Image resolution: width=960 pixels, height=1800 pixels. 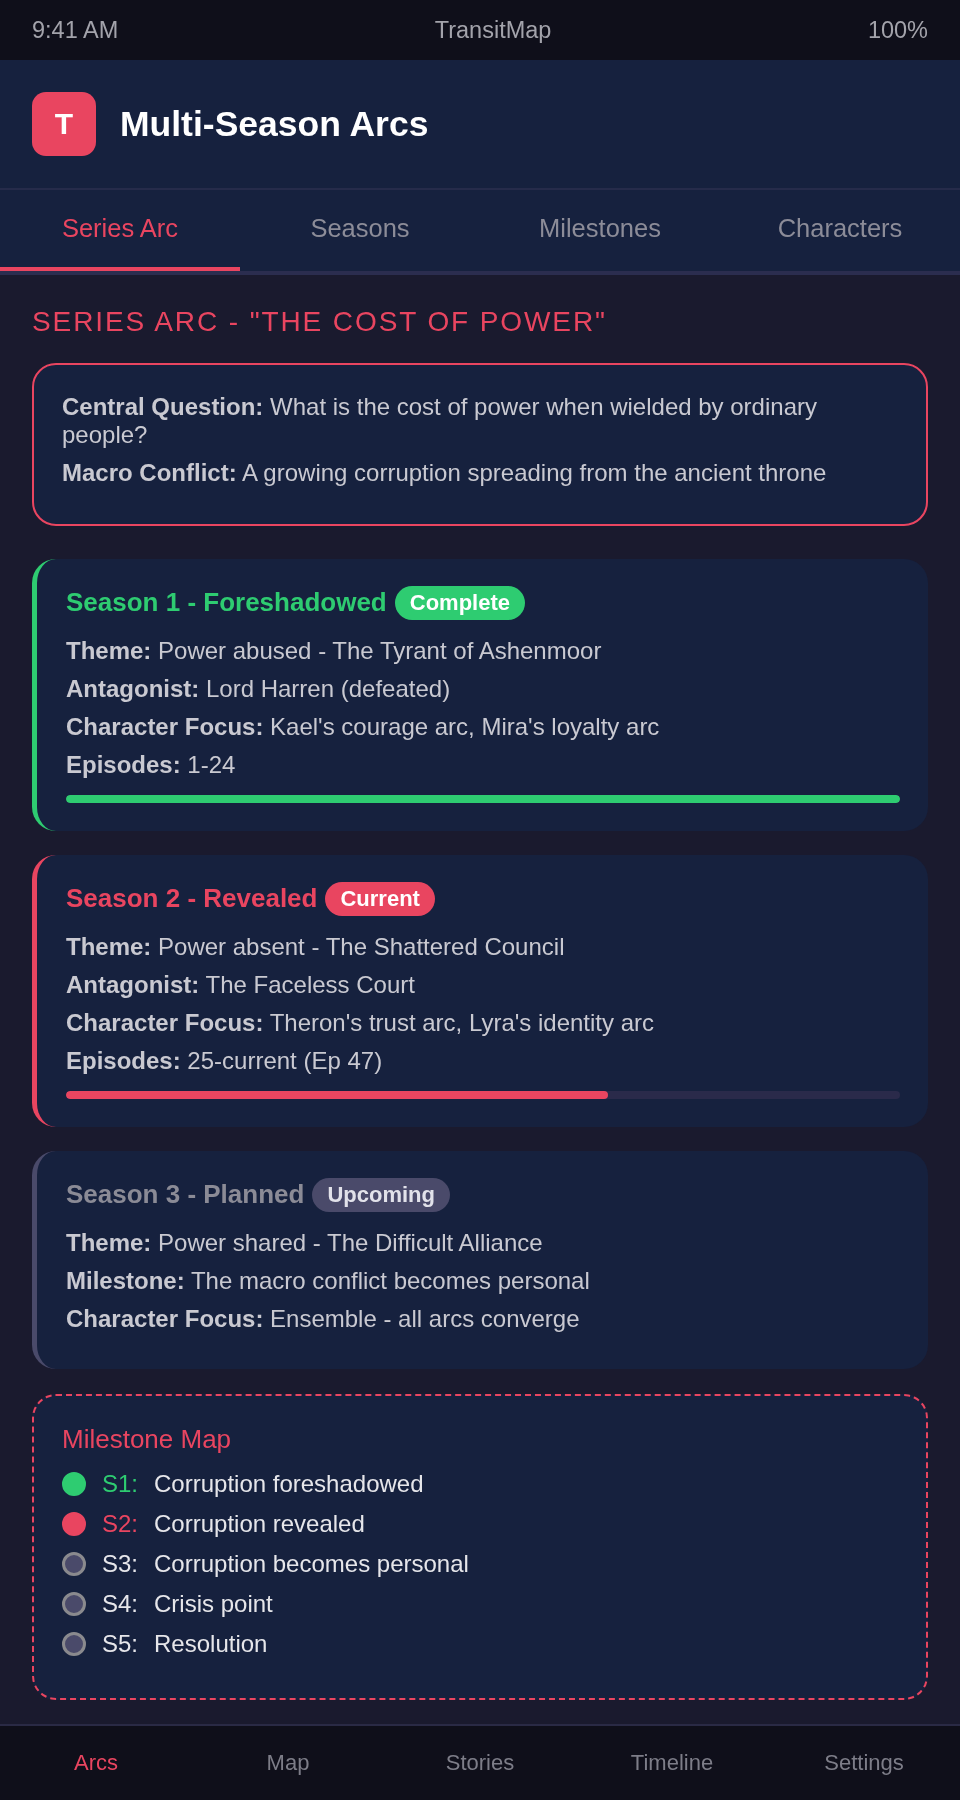 What do you see at coordinates (459, 602) in the screenshot?
I see `status-badge: Complete` at bounding box center [459, 602].